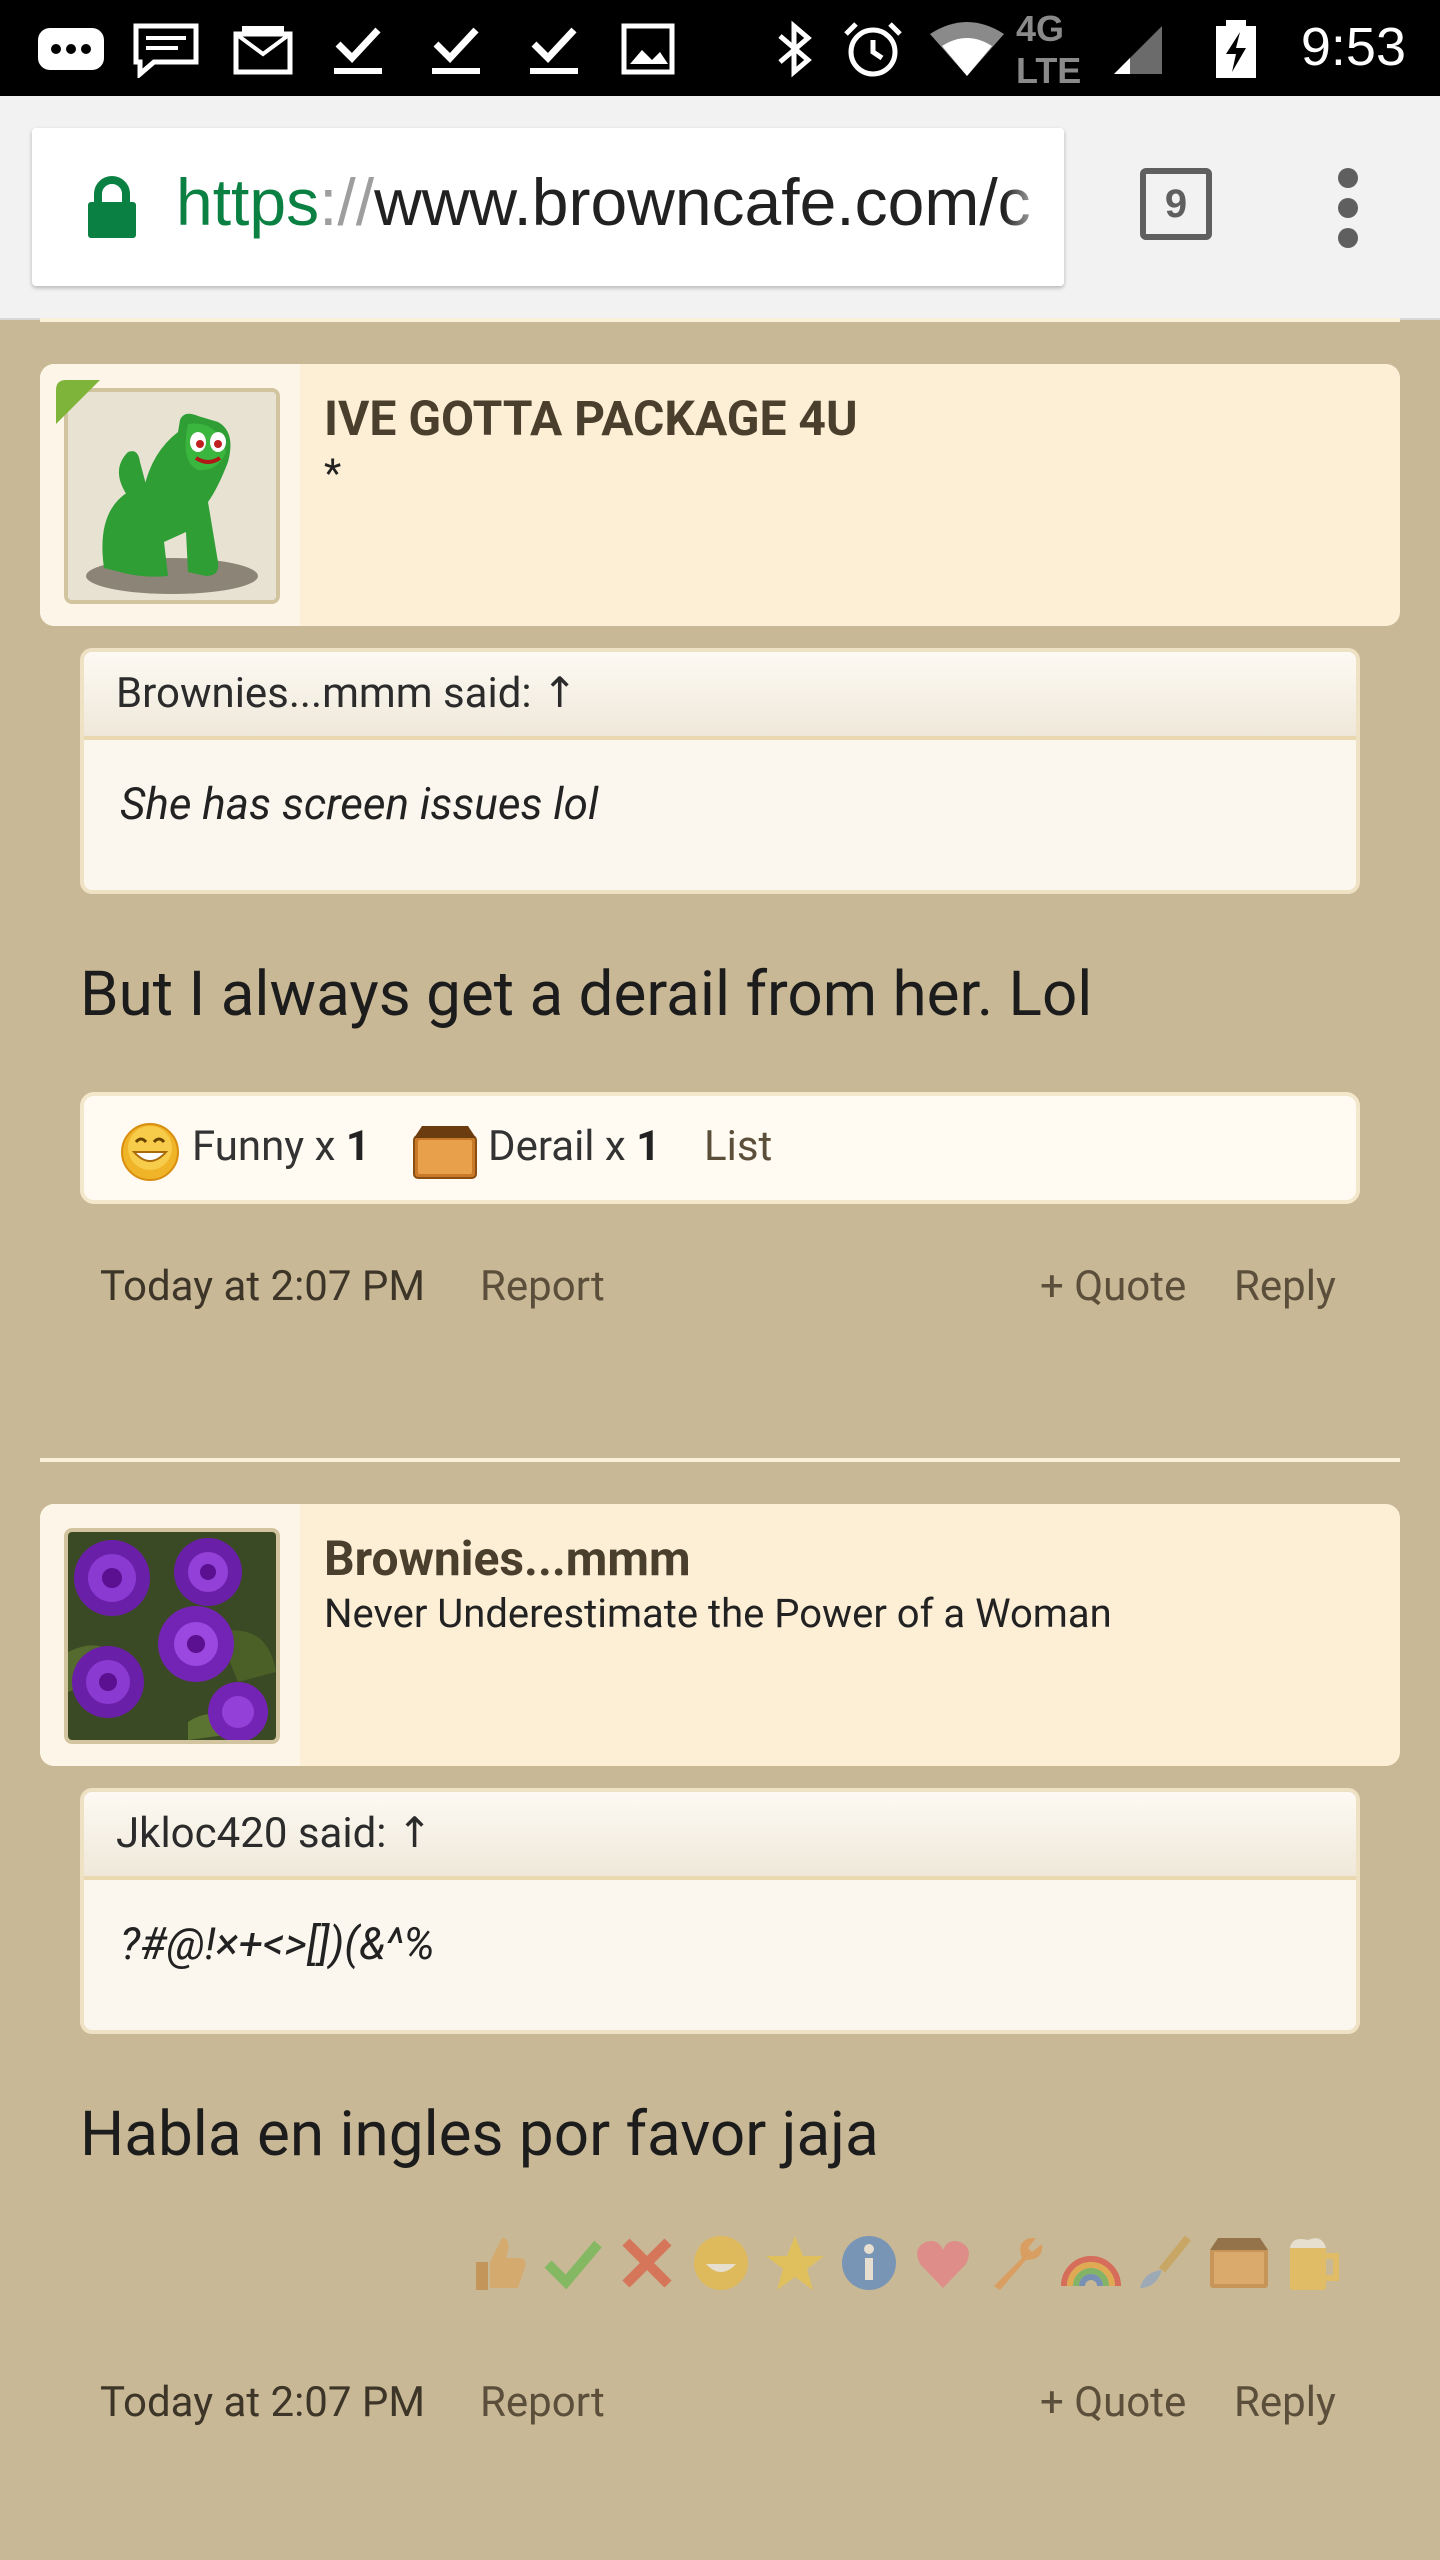  I want to click on likes-summary: Funny x 1 Derail x 1 List, so click(720, 1148).